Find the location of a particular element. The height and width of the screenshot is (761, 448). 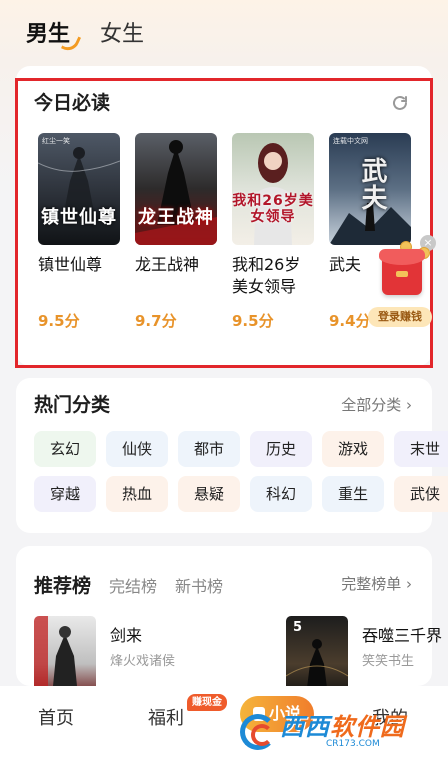

ranking-tabs: 推荐榜 完结榜 新书榜 is located at coordinates (137, 584).